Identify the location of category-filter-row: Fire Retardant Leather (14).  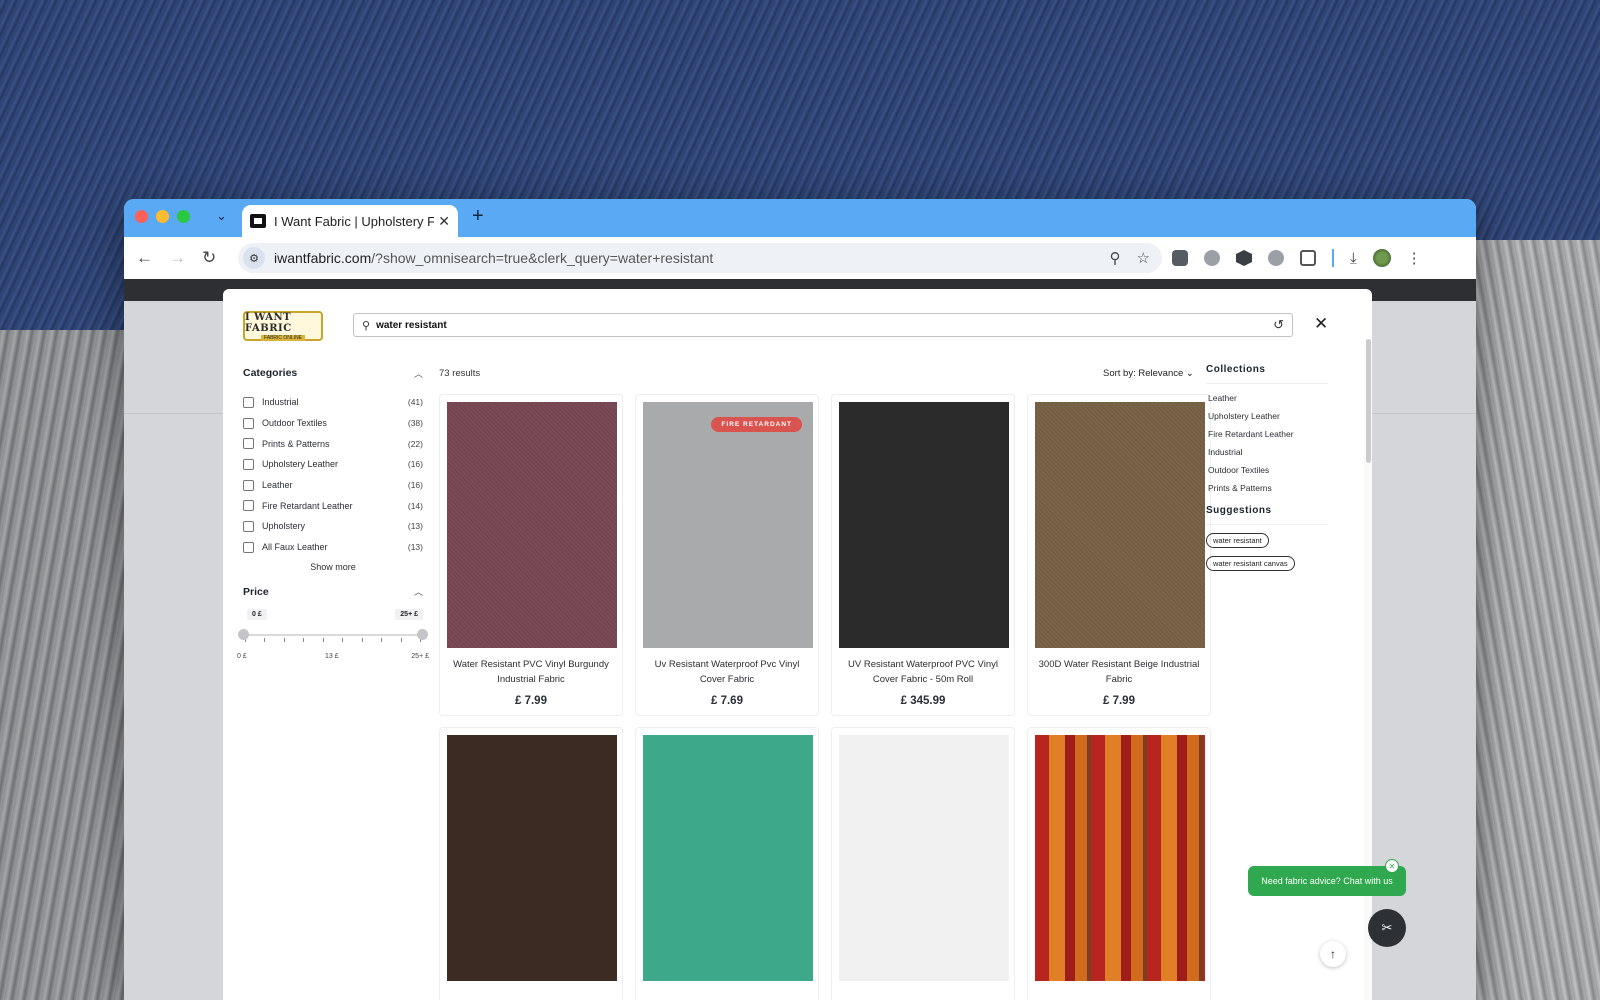
(333, 505).